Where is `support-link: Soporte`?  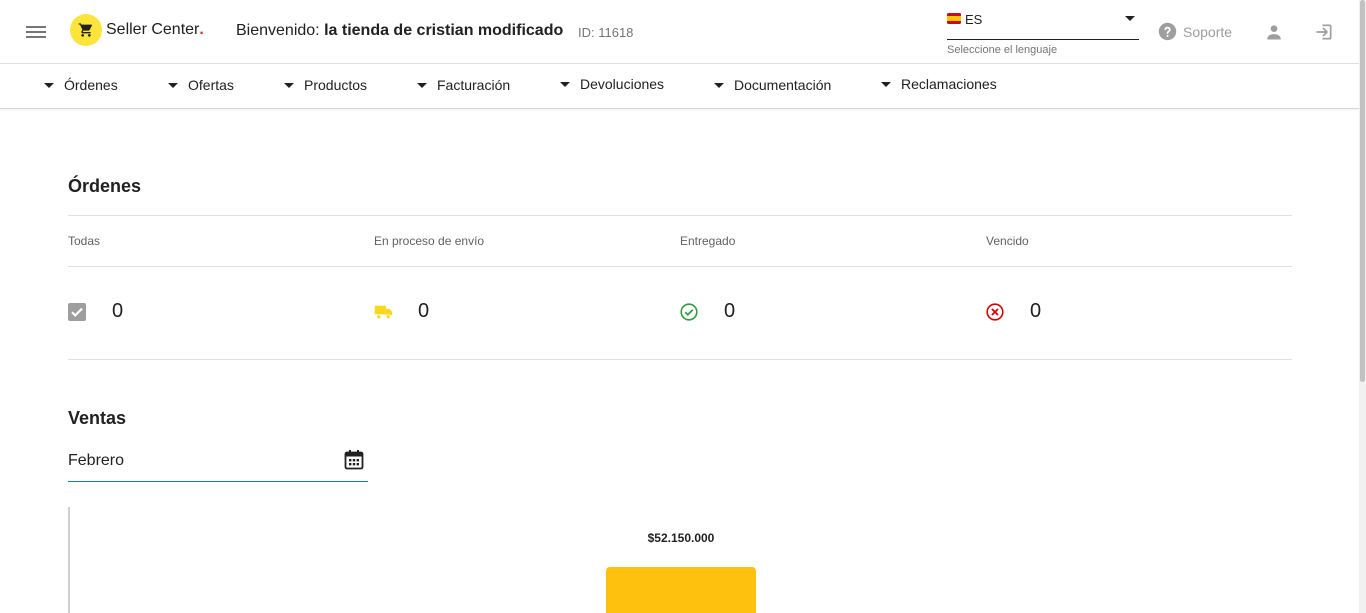
support-link: Soporte is located at coordinates (1195, 31).